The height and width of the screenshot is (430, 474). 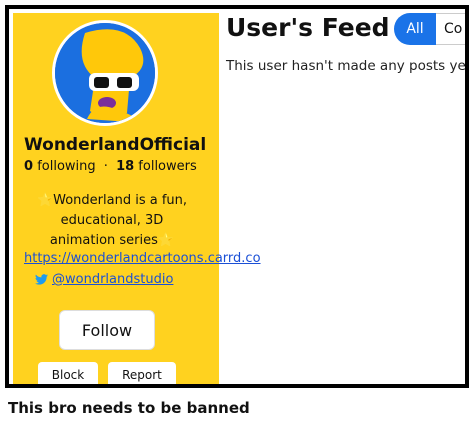 I want to click on report-button: Report, so click(x=142, y=373).